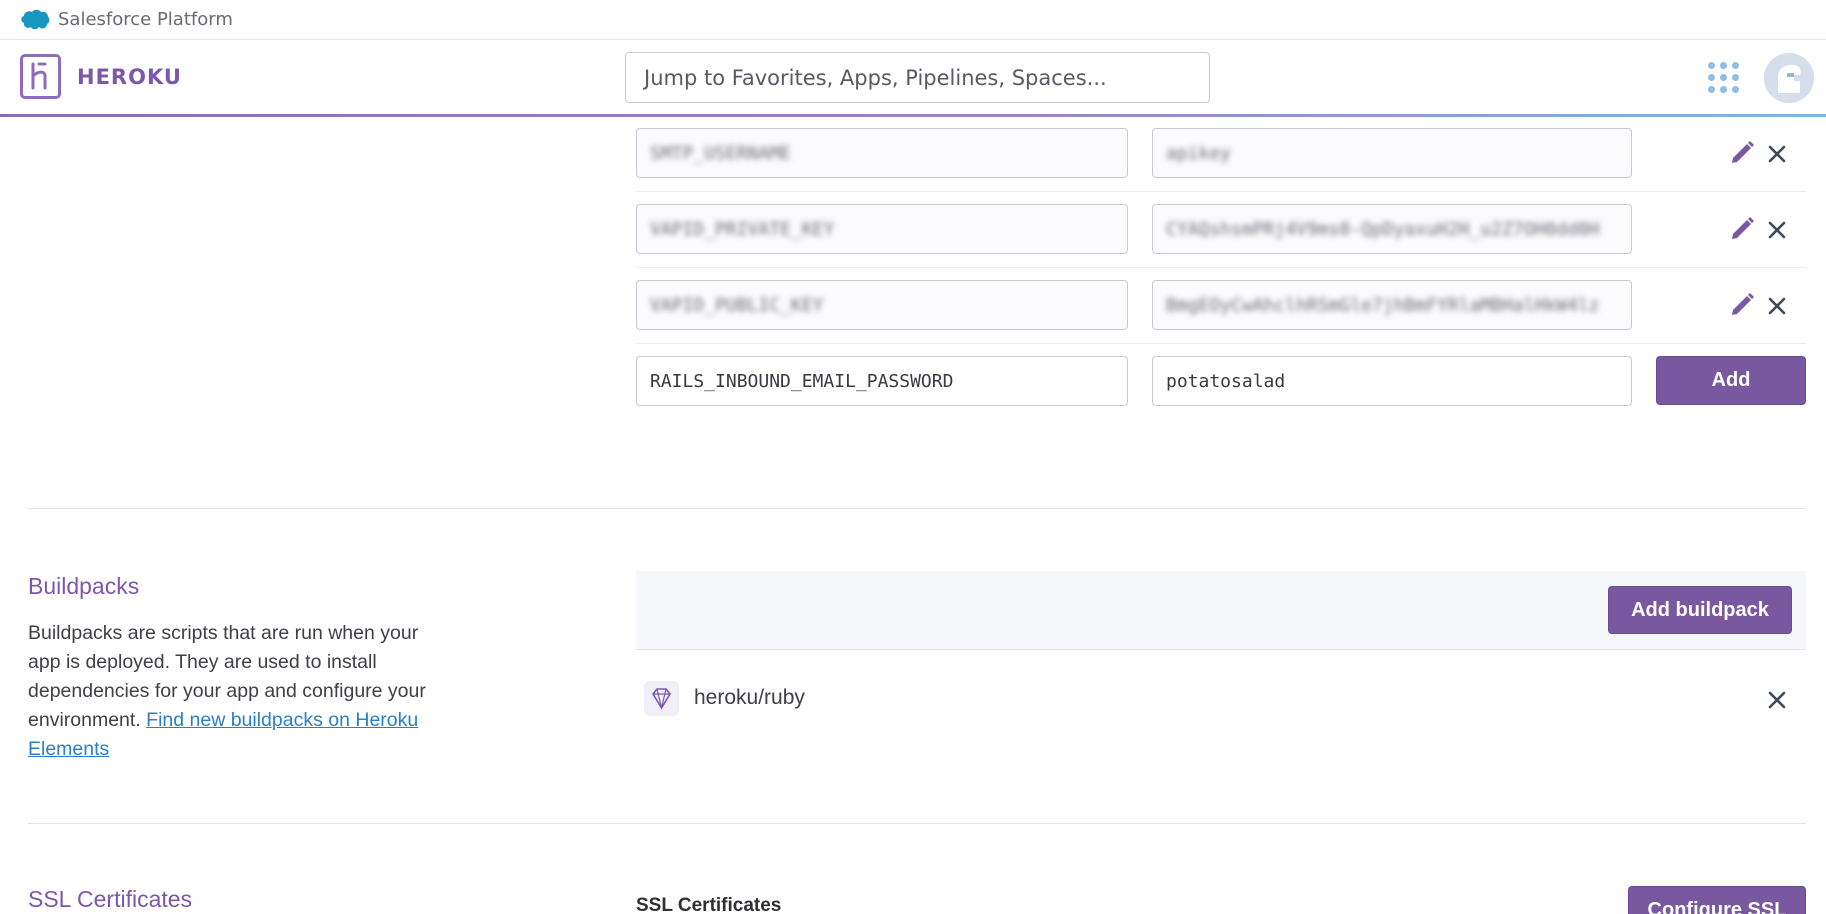 This screenshot has height=914, width=1826. Describe the element at coordinates (1383, 229) in the screenshot. I see `config-value-text: CYAQshsmPRj4V9ms0-QpDyaxuH2H_u2Z7OH0dd0H` at that location.